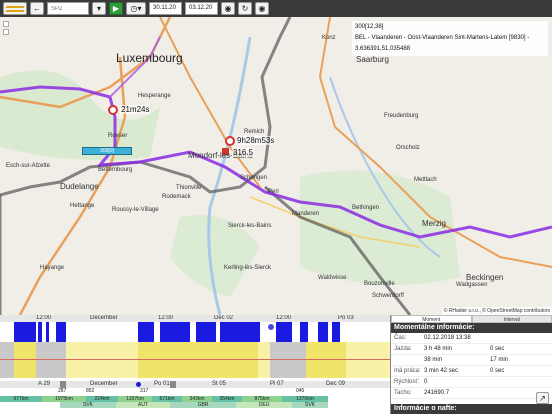  I want to click on info-key: Čas:, so click(400, 338).